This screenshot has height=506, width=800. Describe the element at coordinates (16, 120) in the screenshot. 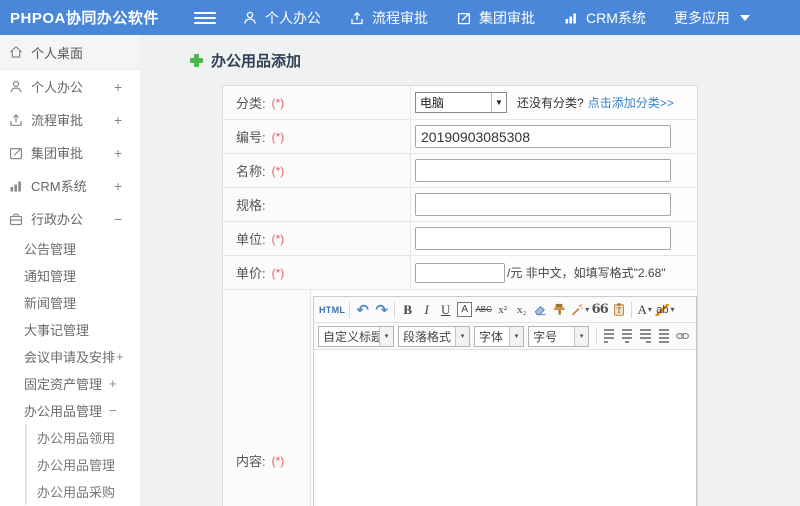

I see `flow-icon` at that location.